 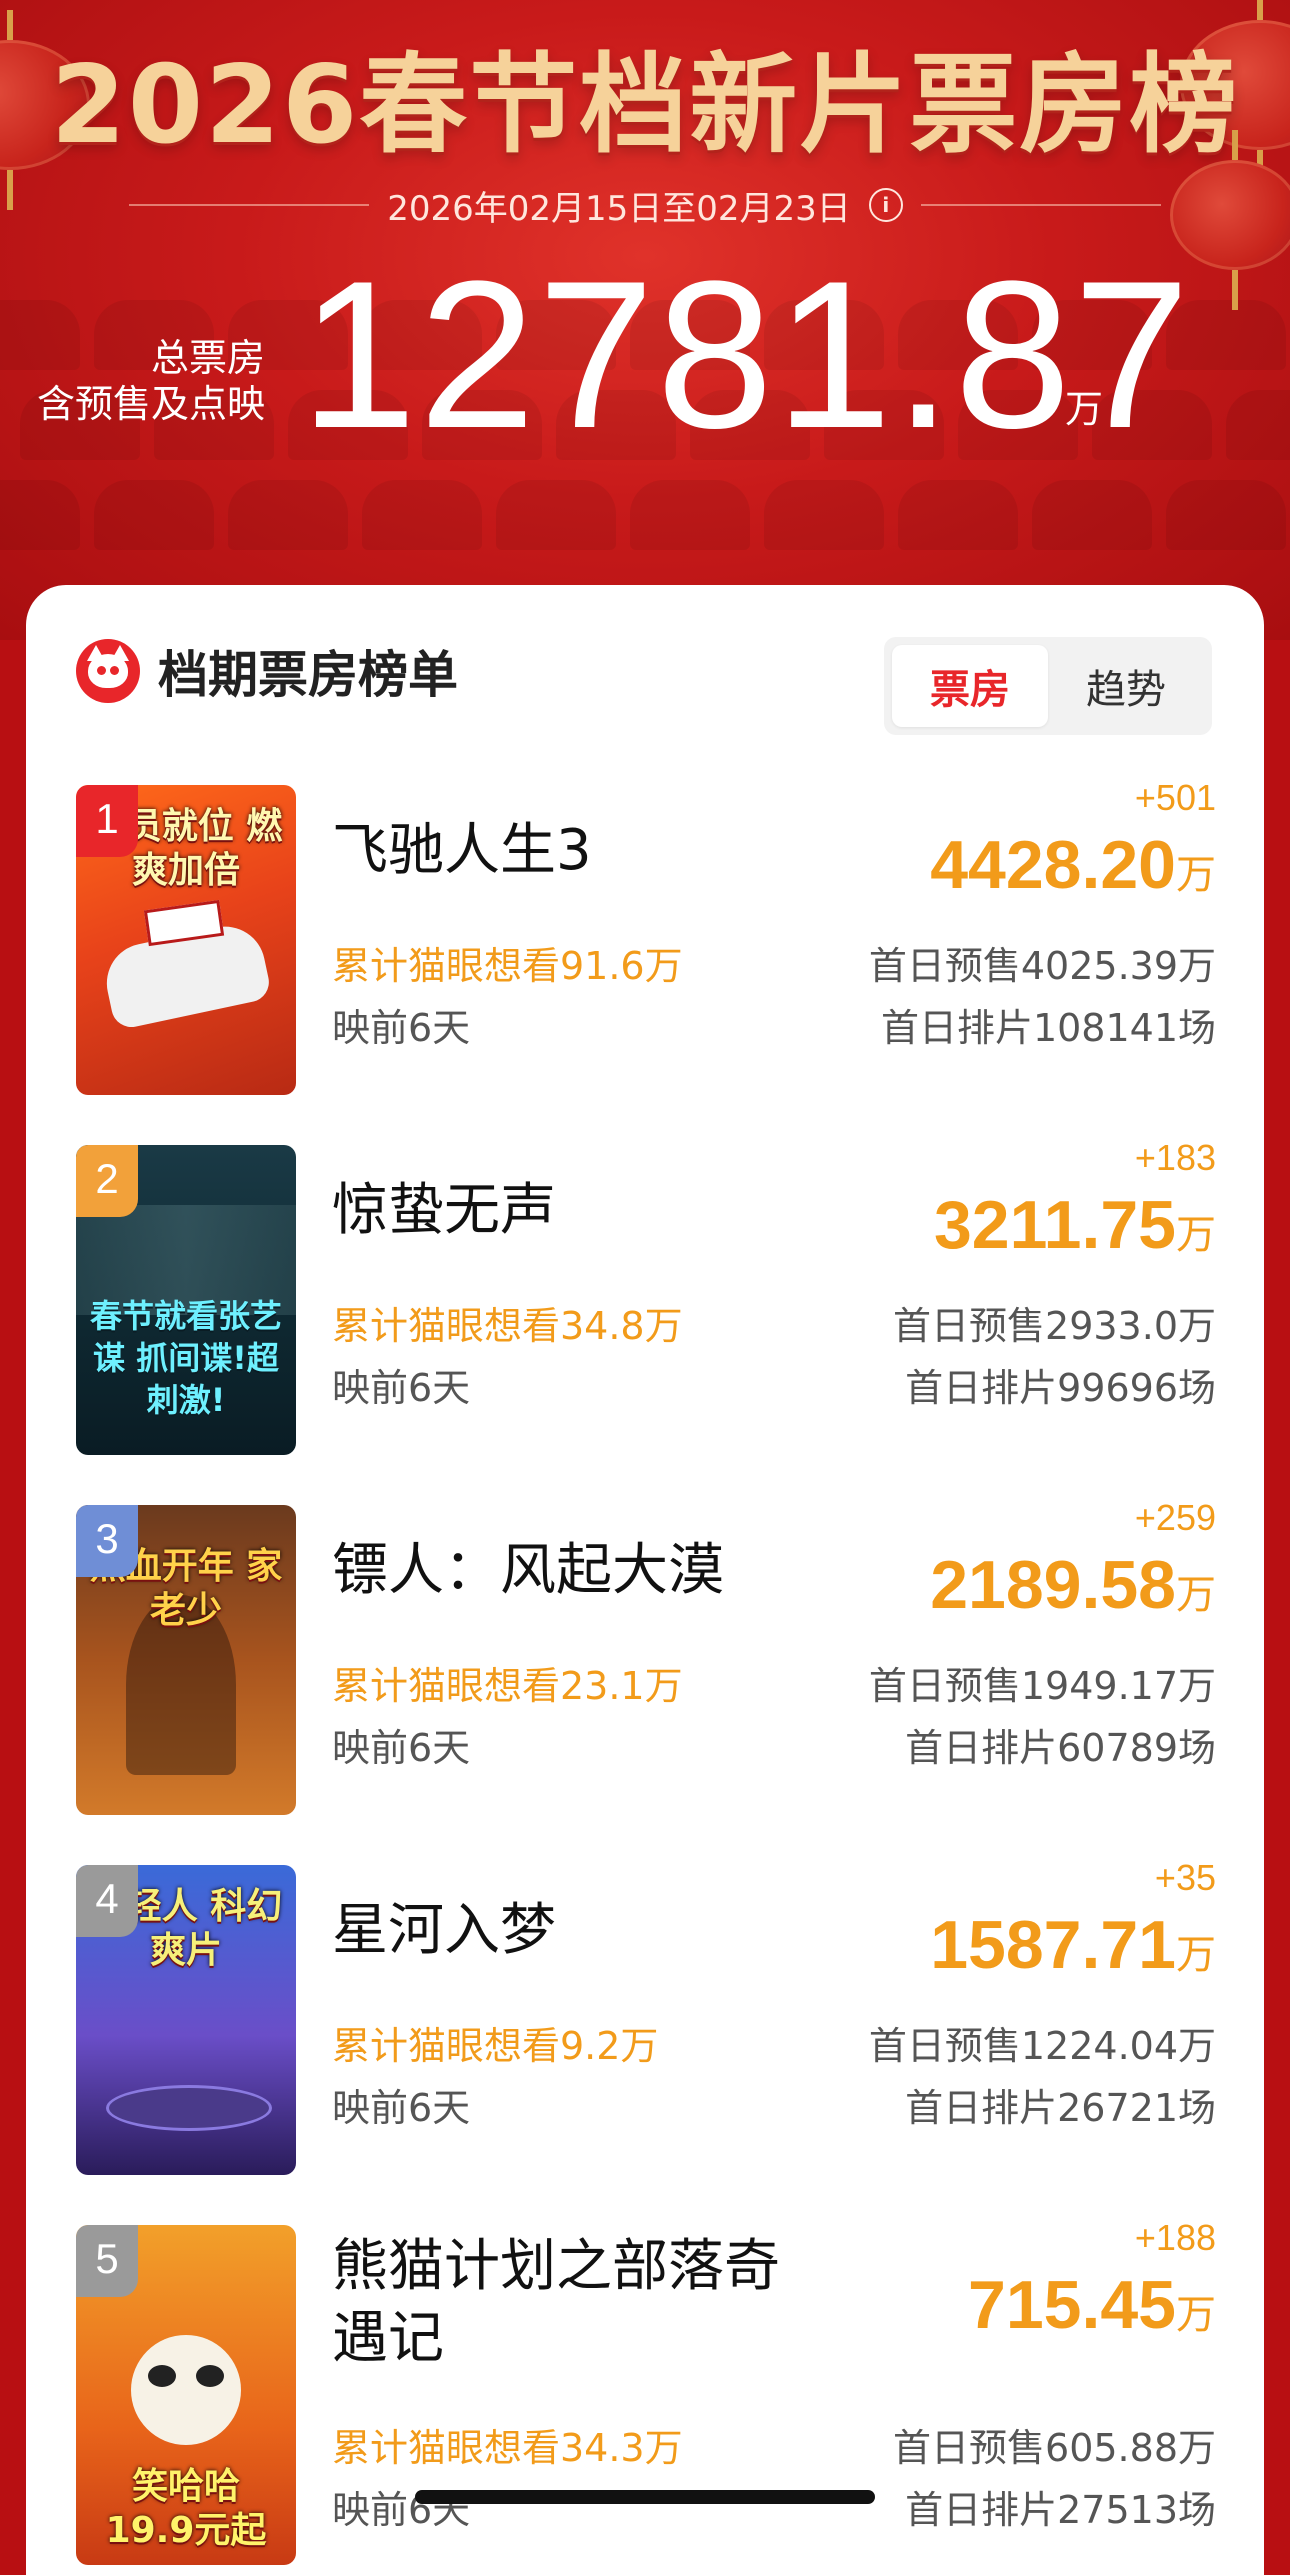 I want to click on total-box-office: 12781.87, so click(x=746, y=354).